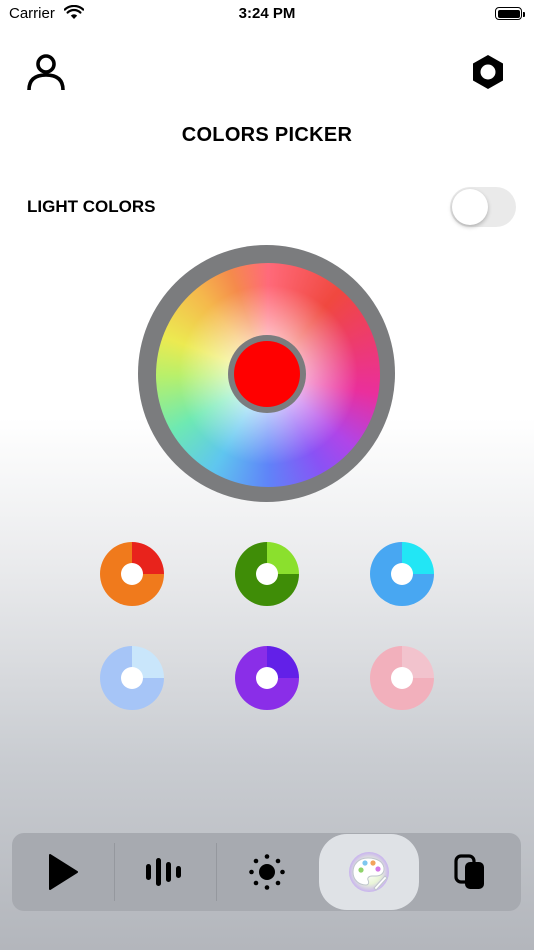  I want to click on user-icon, so click(46, 72).